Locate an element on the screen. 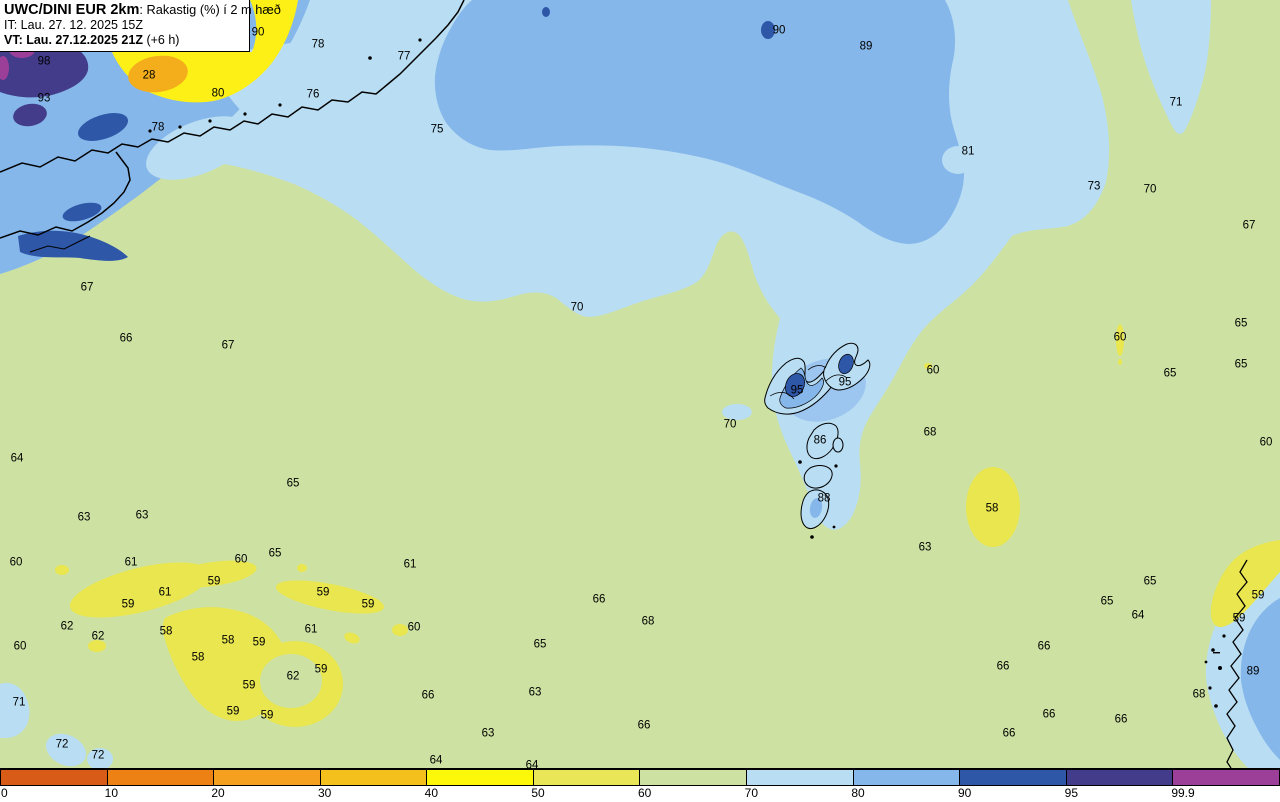 The image size is (1280, 802). colorbar-segments is located at coordinates (640, 777).